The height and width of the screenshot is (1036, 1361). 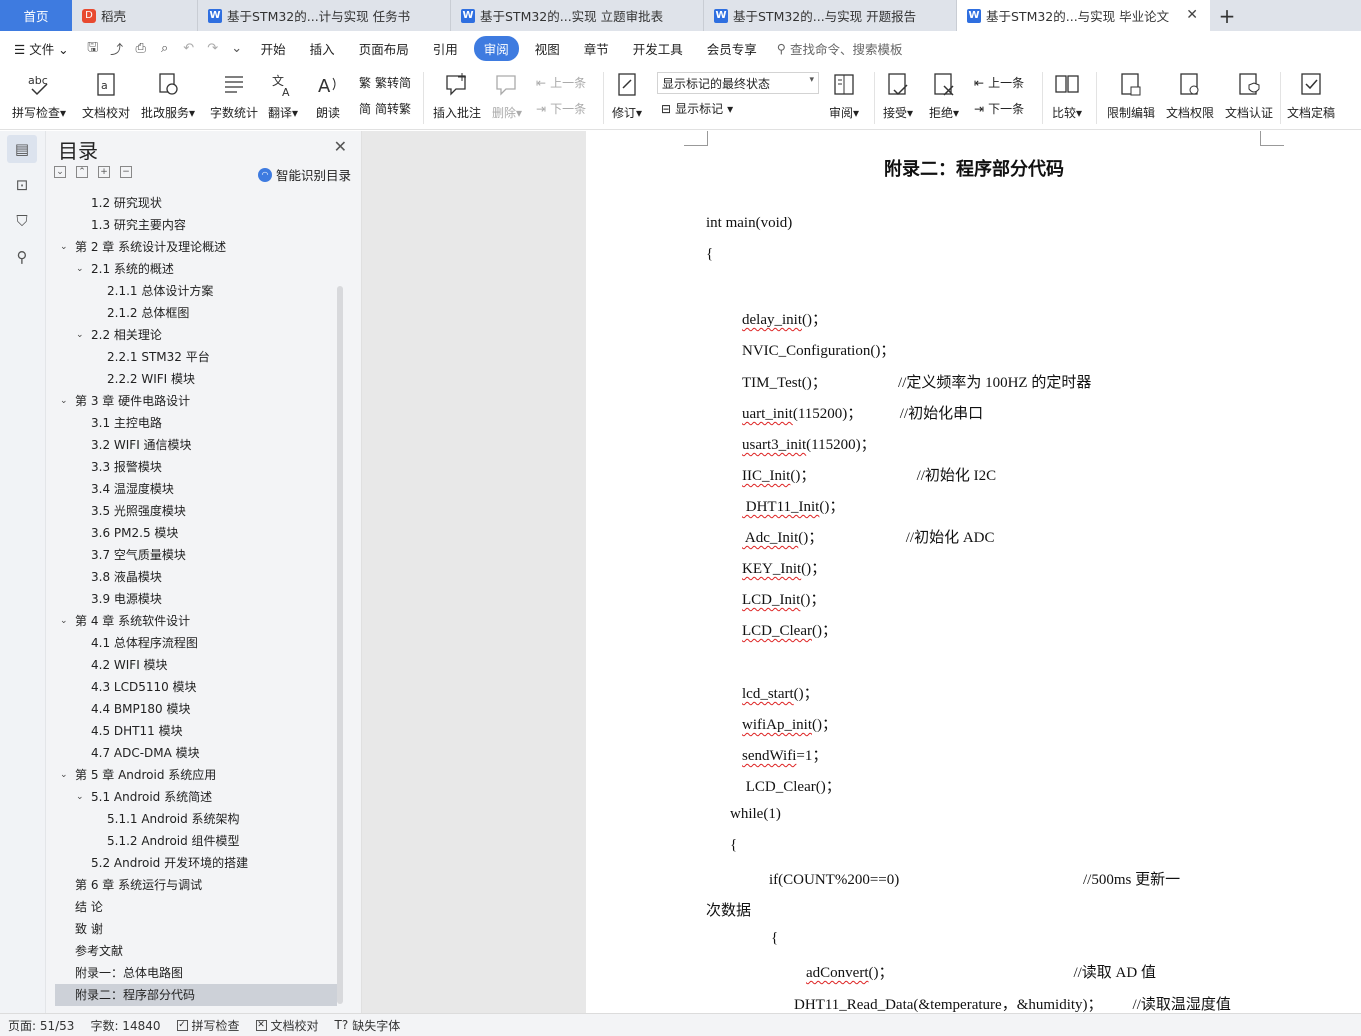 I want to click on toc-item: 附录一：总体电路图, so click(x=196, y=973).